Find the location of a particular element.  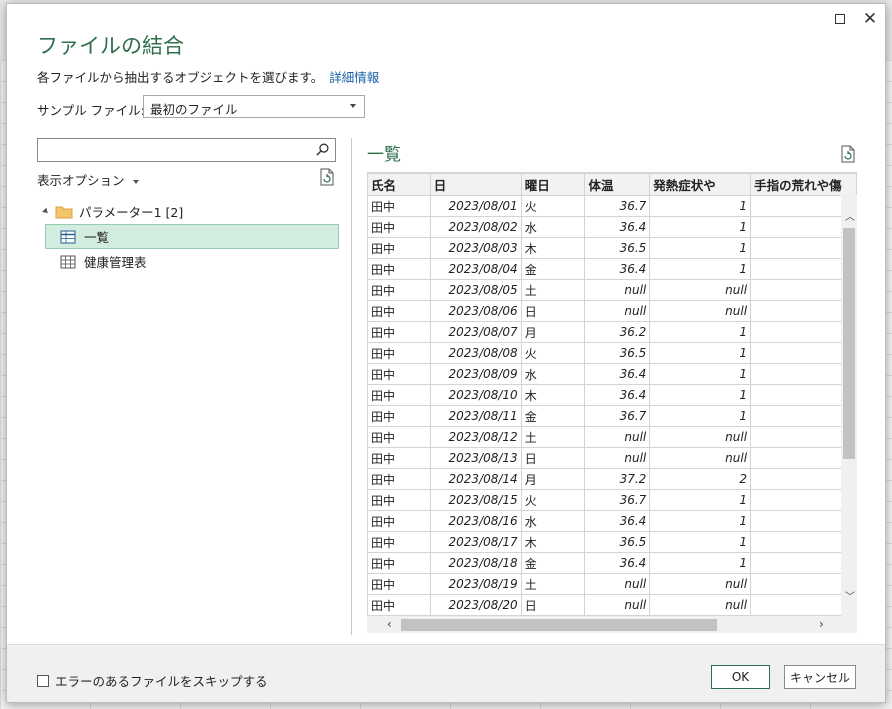

table-row: 田中 2023/08/20 日 null null is located at coordinates (612, 605).